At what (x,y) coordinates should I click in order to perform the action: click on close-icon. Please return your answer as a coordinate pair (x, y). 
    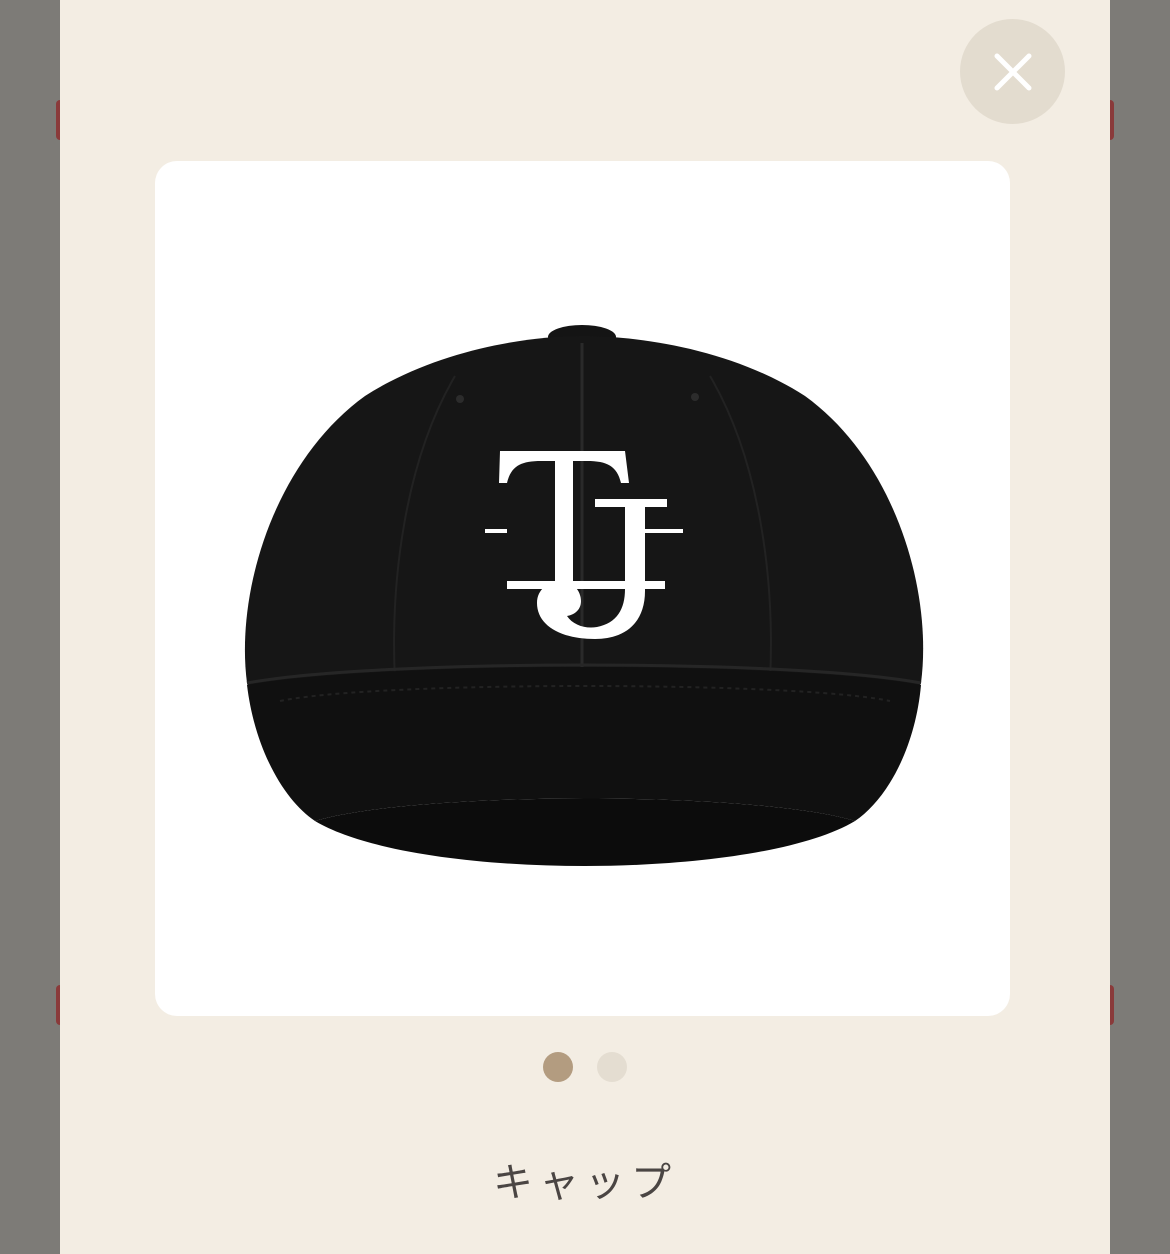
    Looking at the image, I should click on (1012, 71).